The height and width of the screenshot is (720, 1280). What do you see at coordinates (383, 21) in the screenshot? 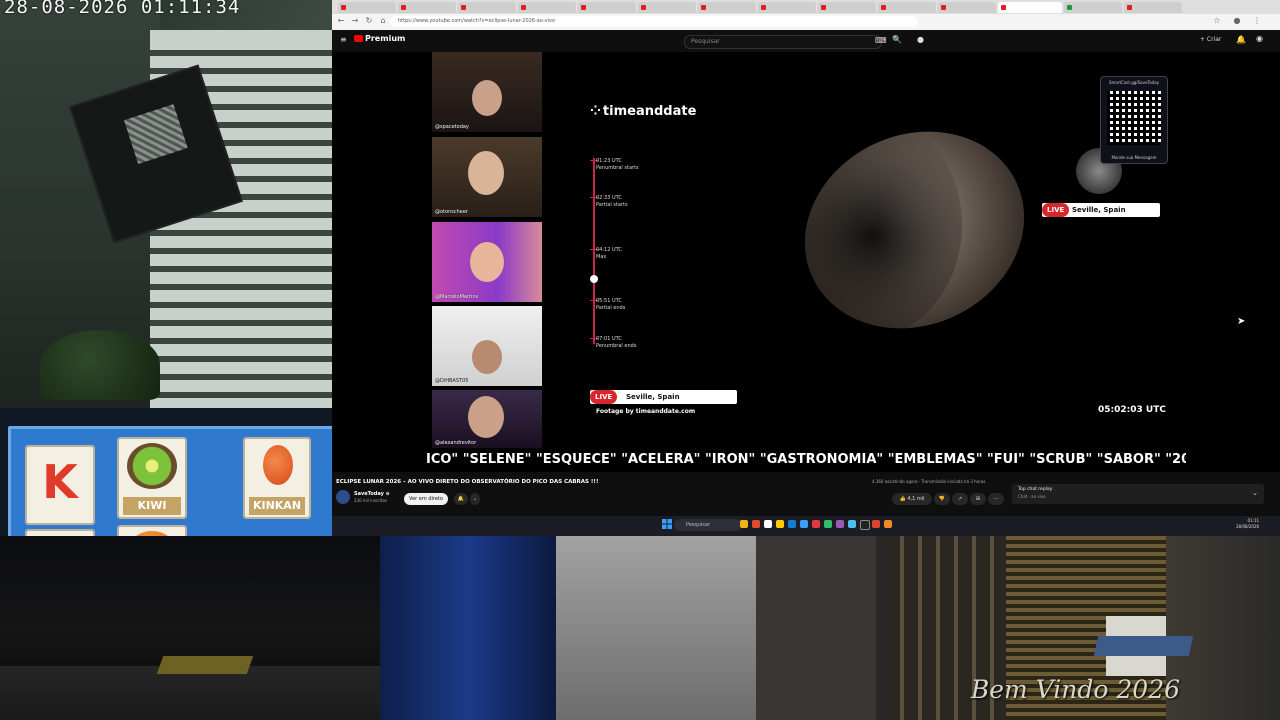
I see `home-icon: ⌂` at bounding box center [383, 21].